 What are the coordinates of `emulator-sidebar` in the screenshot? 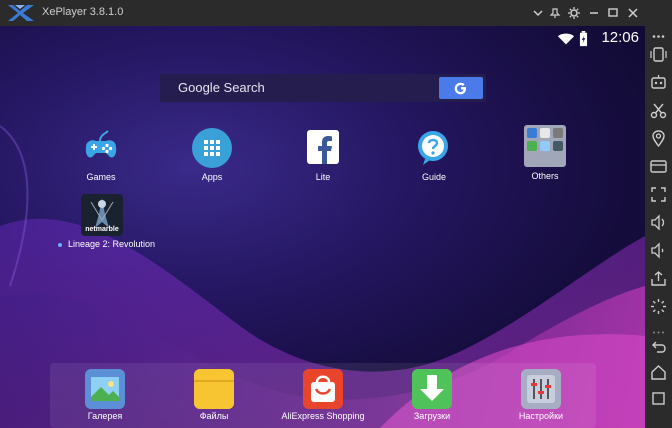 It's located at (658, 227).